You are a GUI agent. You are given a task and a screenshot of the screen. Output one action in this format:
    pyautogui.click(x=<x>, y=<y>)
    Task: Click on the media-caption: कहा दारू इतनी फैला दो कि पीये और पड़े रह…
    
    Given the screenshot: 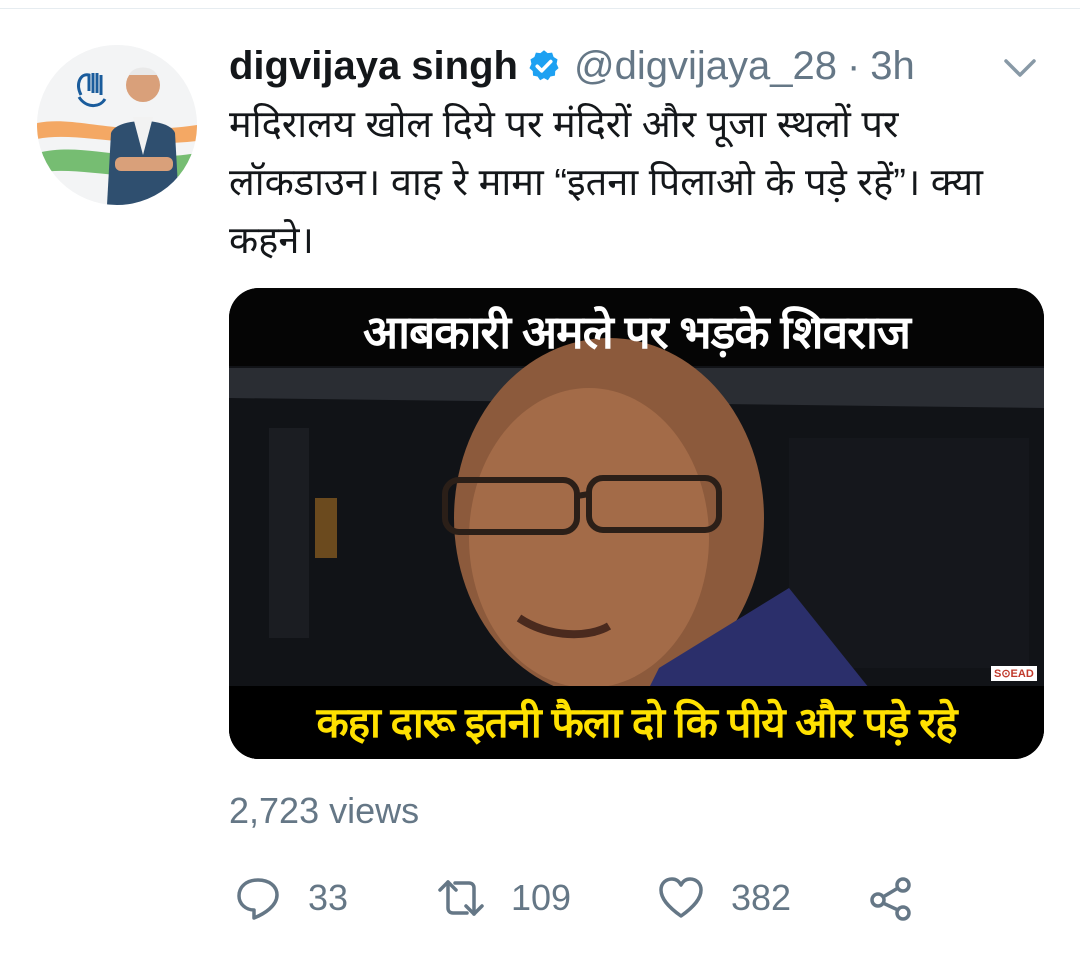 What is the action you would take?
    pyautogui.click(x=636, y=722)
    